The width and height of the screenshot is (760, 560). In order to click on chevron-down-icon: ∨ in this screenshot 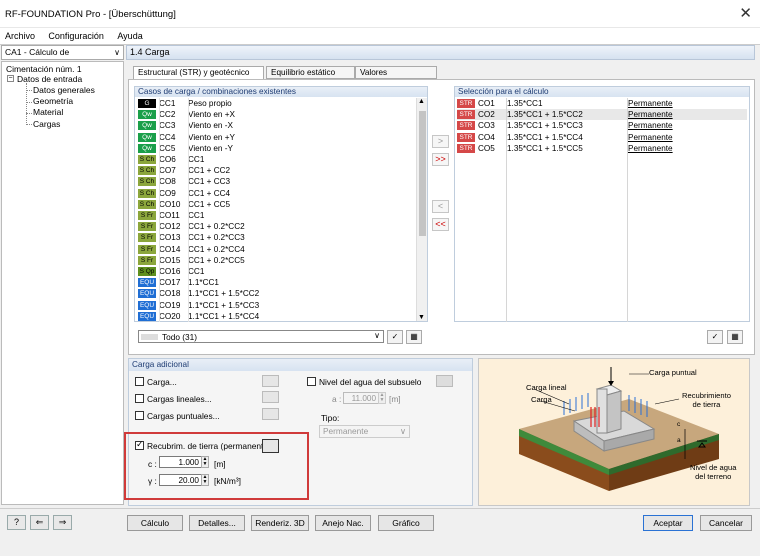, I will do `click(377, 335)`.